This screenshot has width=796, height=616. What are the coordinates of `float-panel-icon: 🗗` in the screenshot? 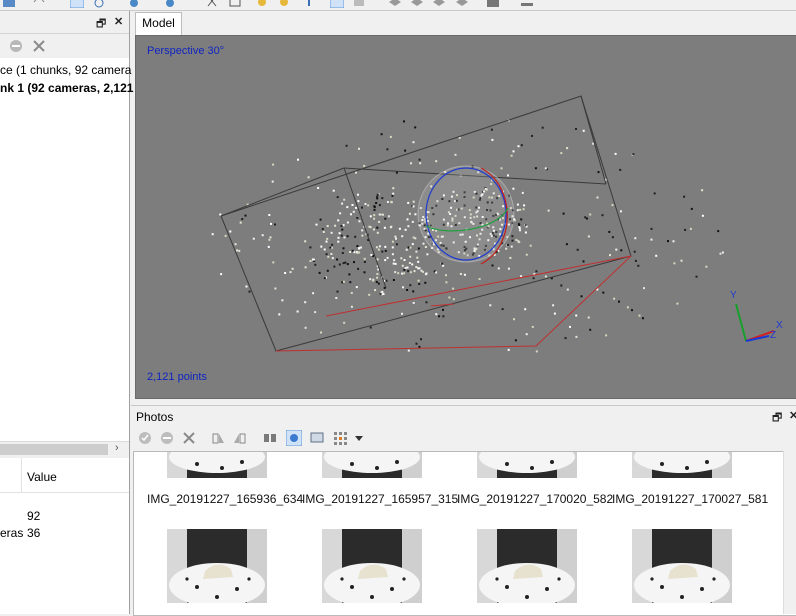 It's located at (101, 24).